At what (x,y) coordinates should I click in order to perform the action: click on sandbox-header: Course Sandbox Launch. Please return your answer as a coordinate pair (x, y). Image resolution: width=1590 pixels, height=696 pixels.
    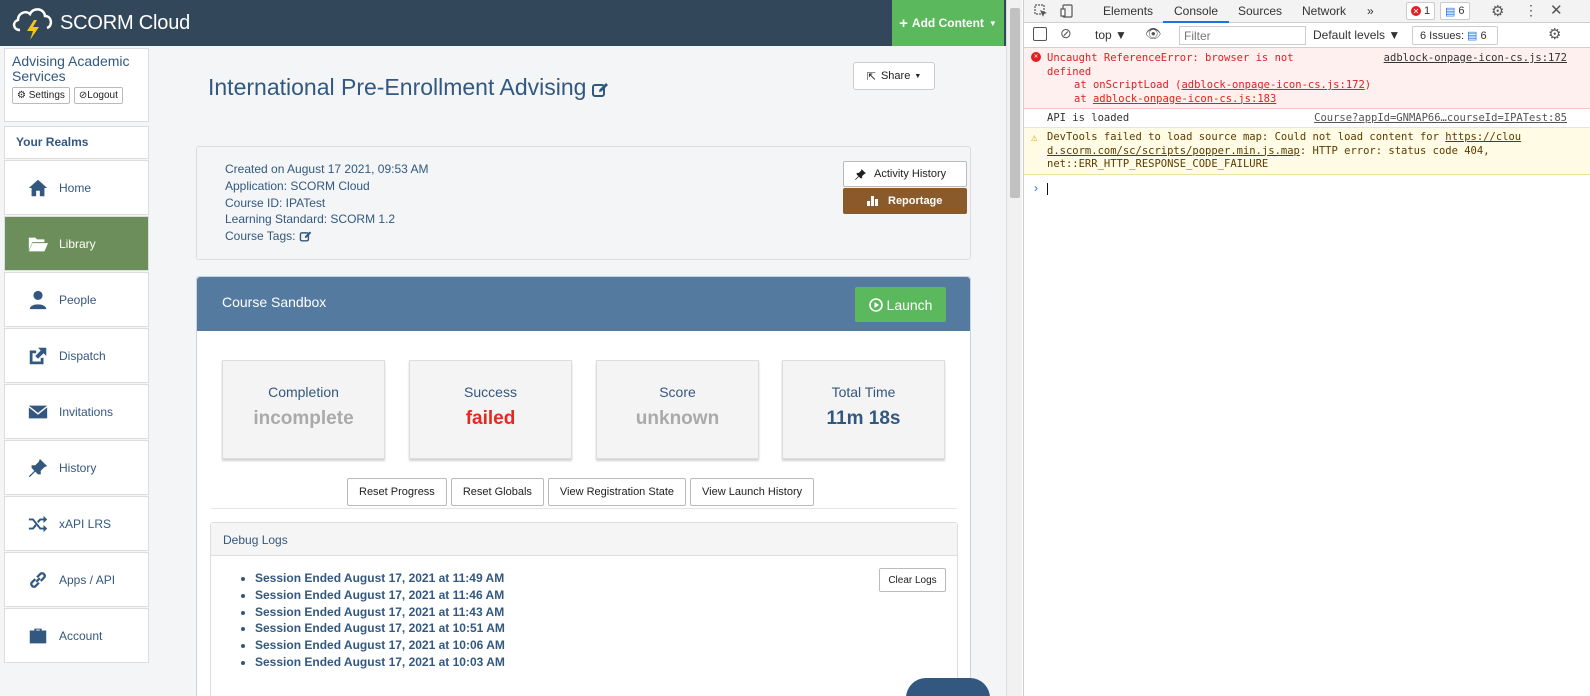
    Looking at the image, I should click on (583, 304).